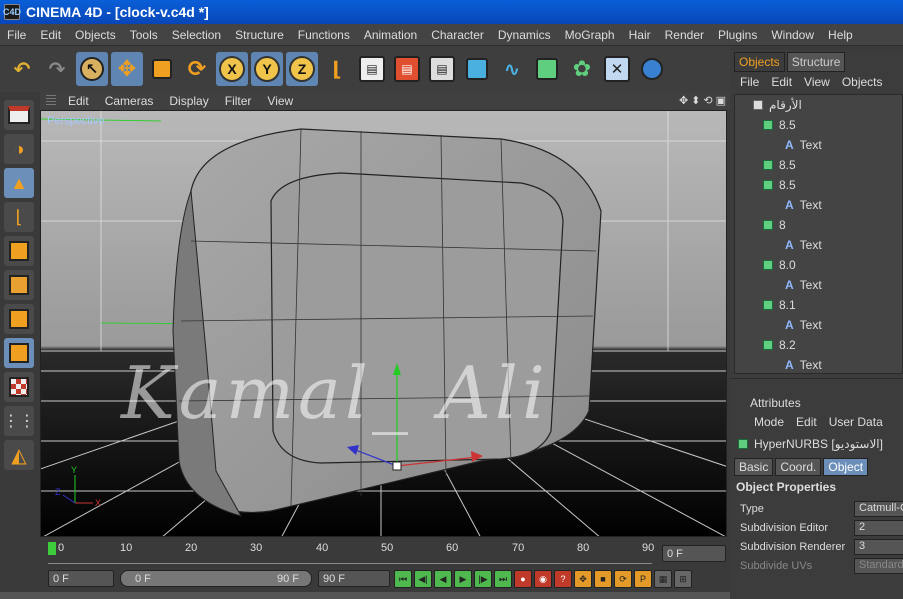  What do you see at coordinates (129, 101) in the screenshot?
I see `viewport-menu-cameras: Cameras` at bounding box center [129, 101].